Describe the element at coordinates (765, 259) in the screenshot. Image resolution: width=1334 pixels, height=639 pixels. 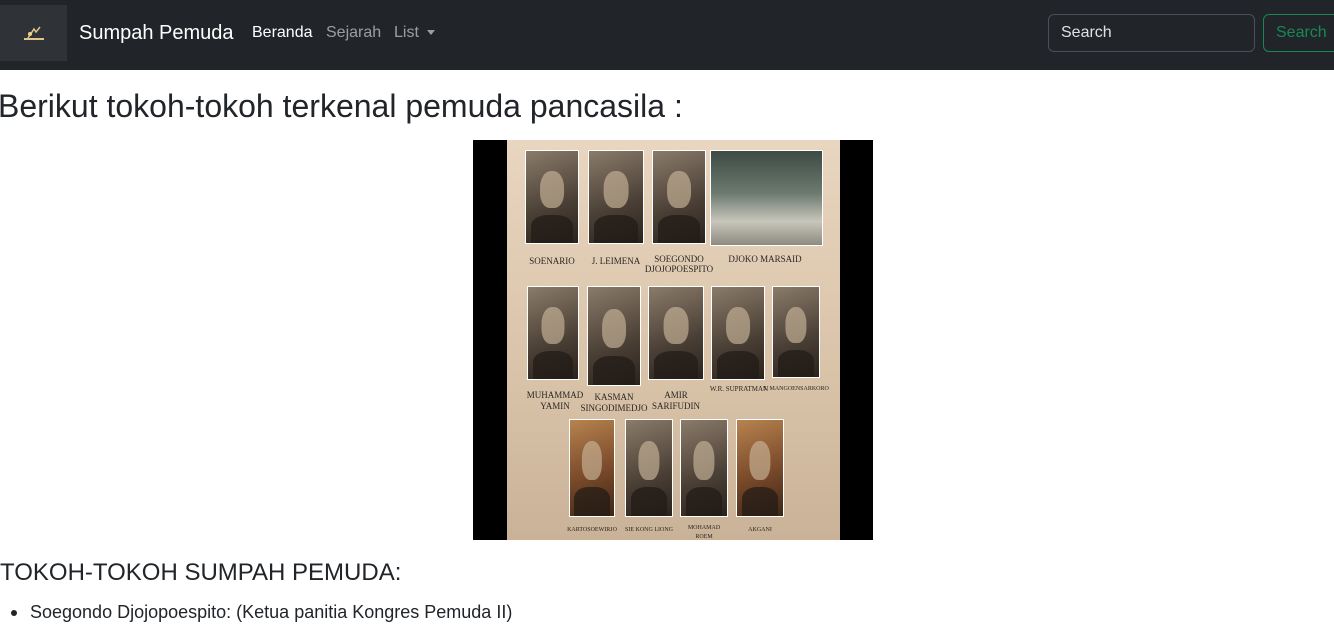
I see `caption: DJOKO MARSAID` at that location.